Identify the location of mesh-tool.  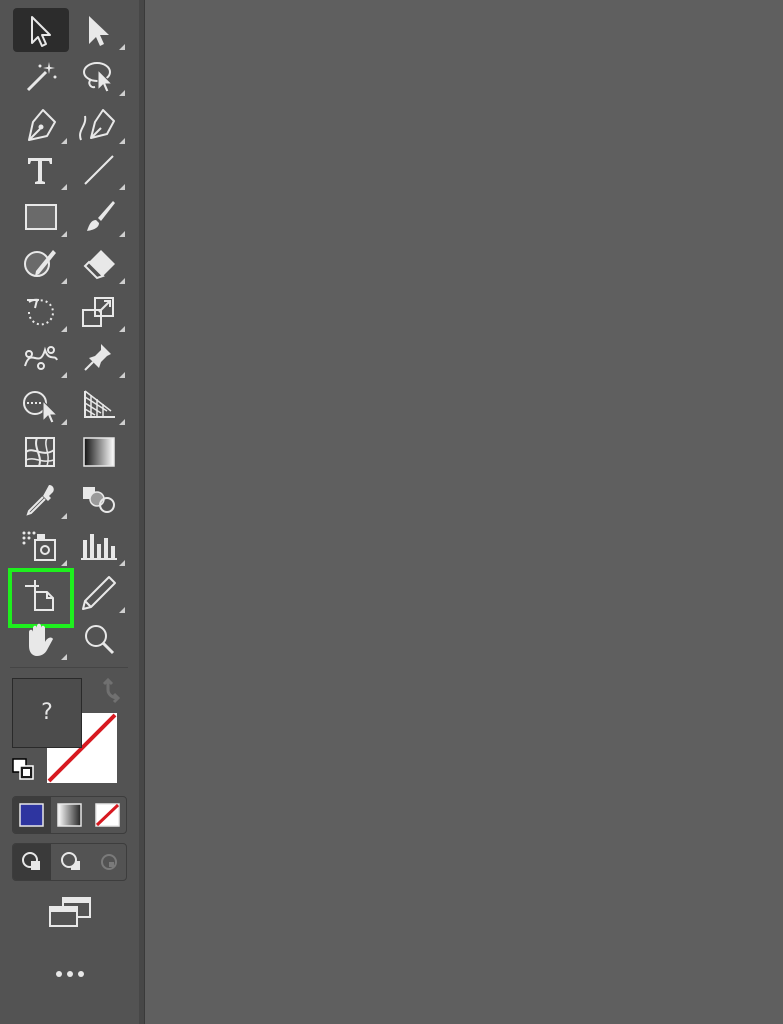
(41, 452).